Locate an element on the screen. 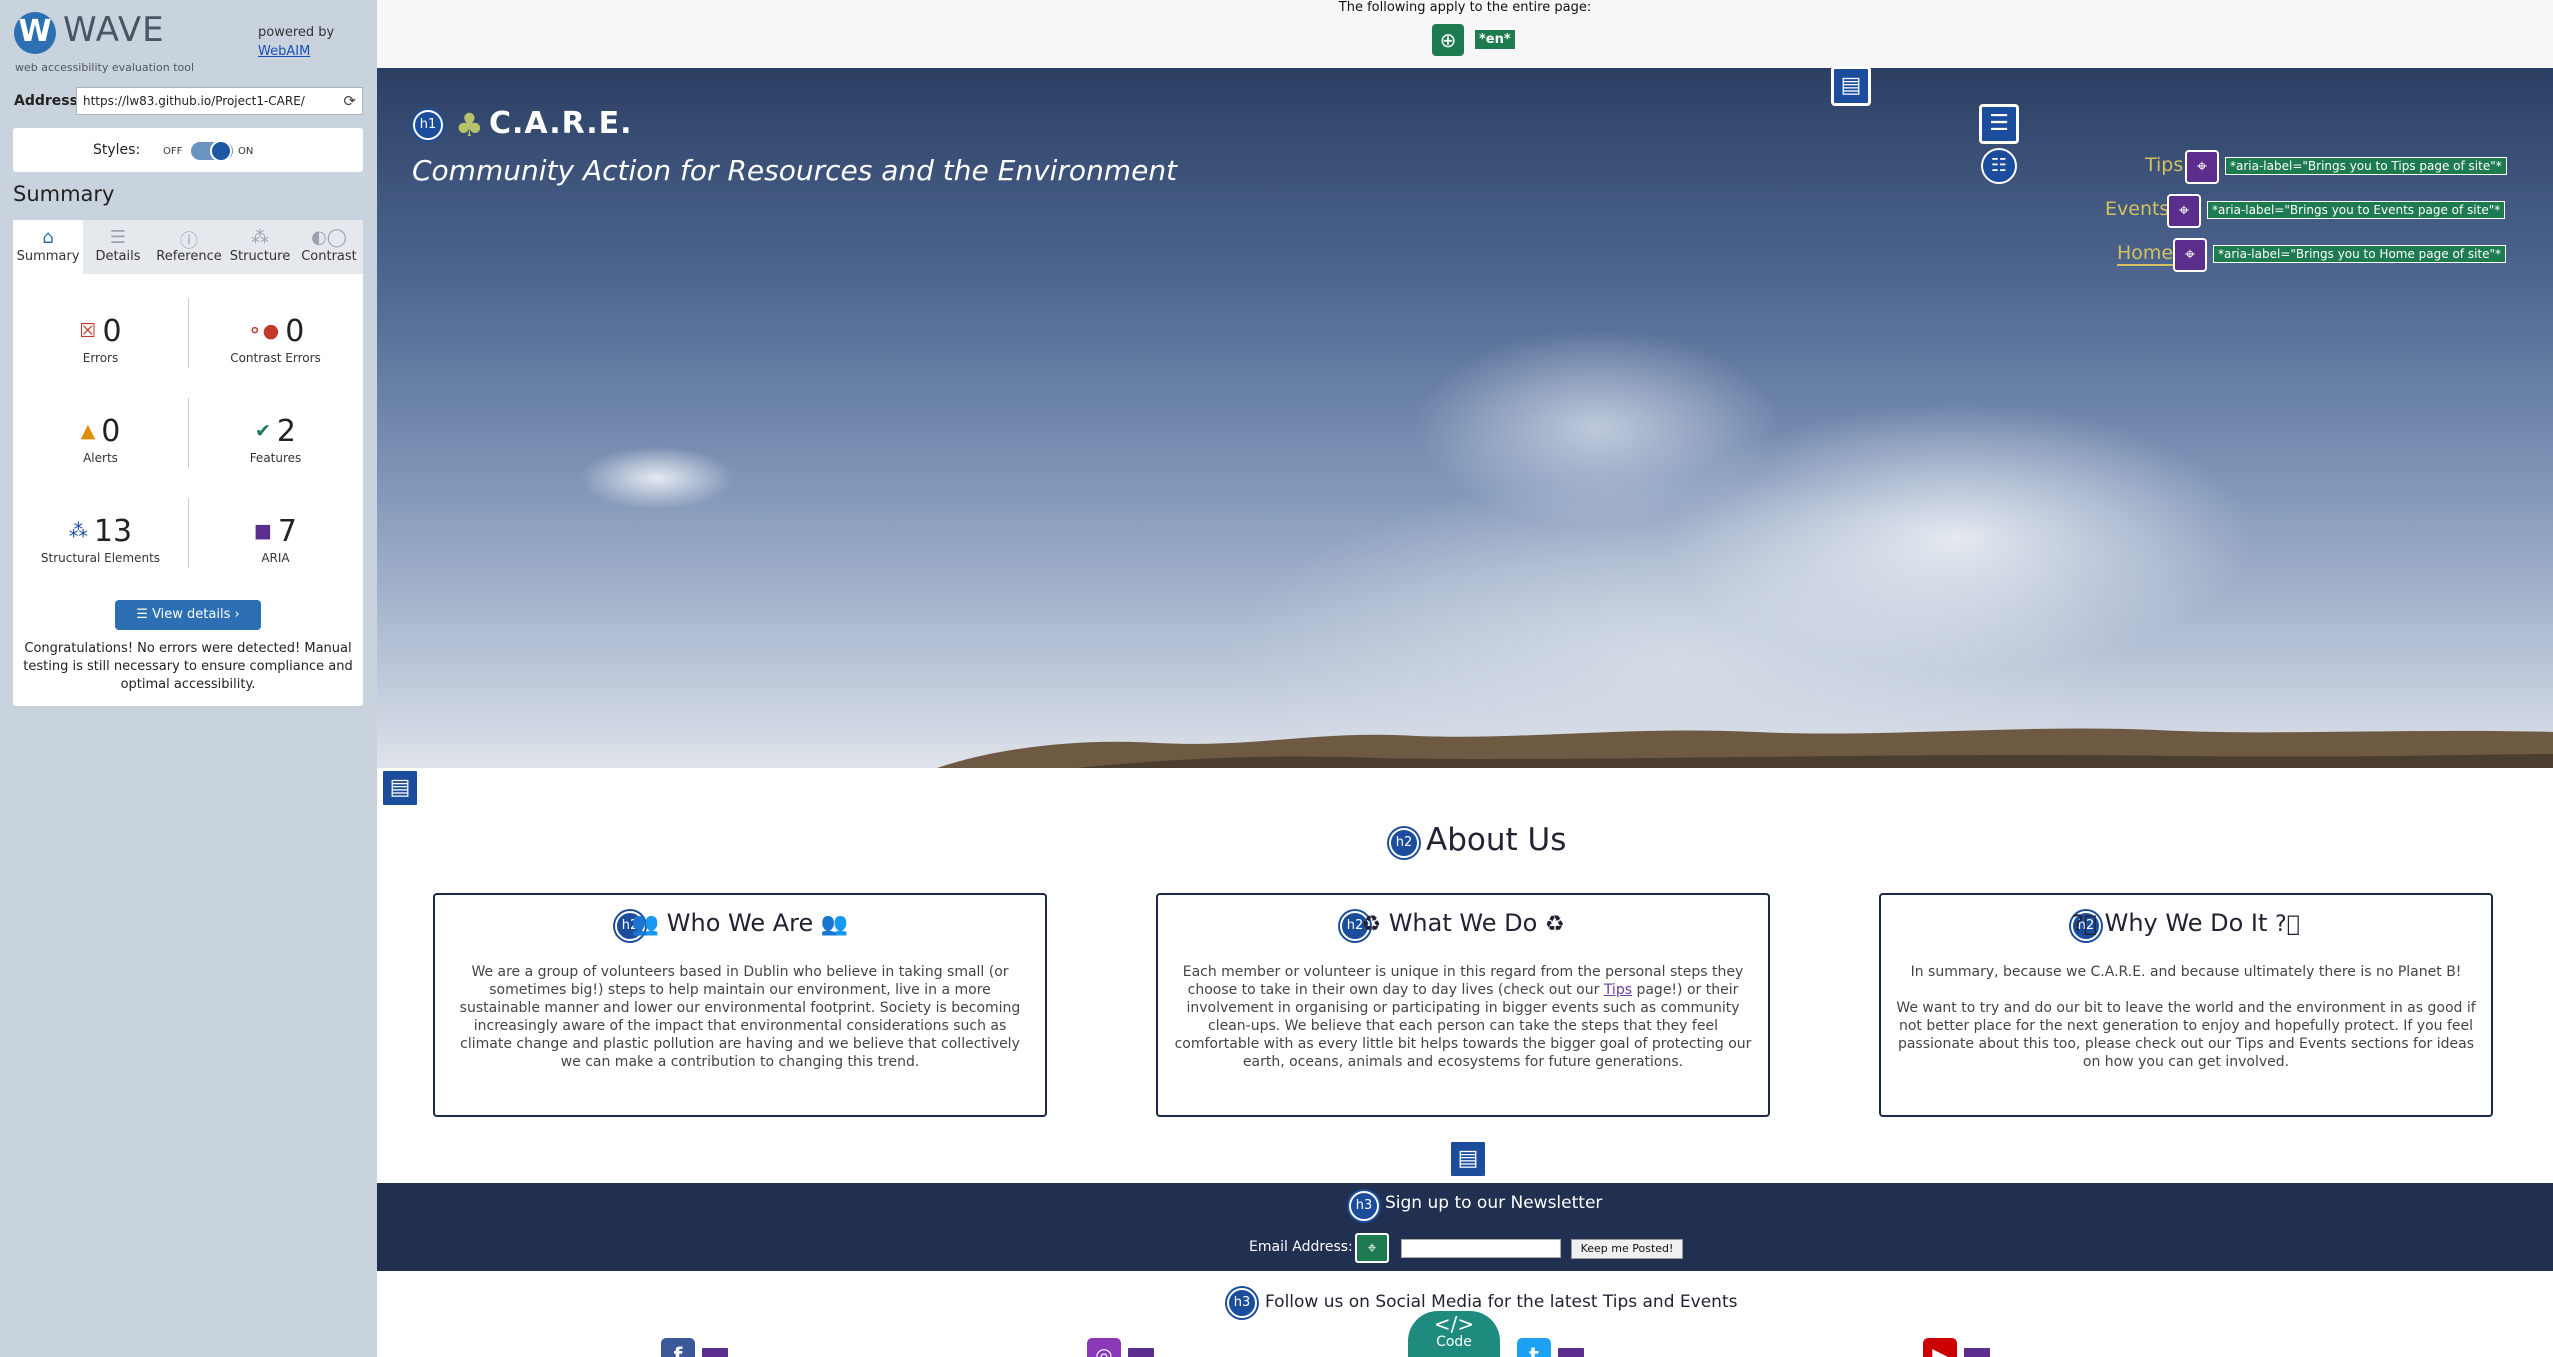  tab-structure: ⁂ Structure is located at coordinates (260, 247).